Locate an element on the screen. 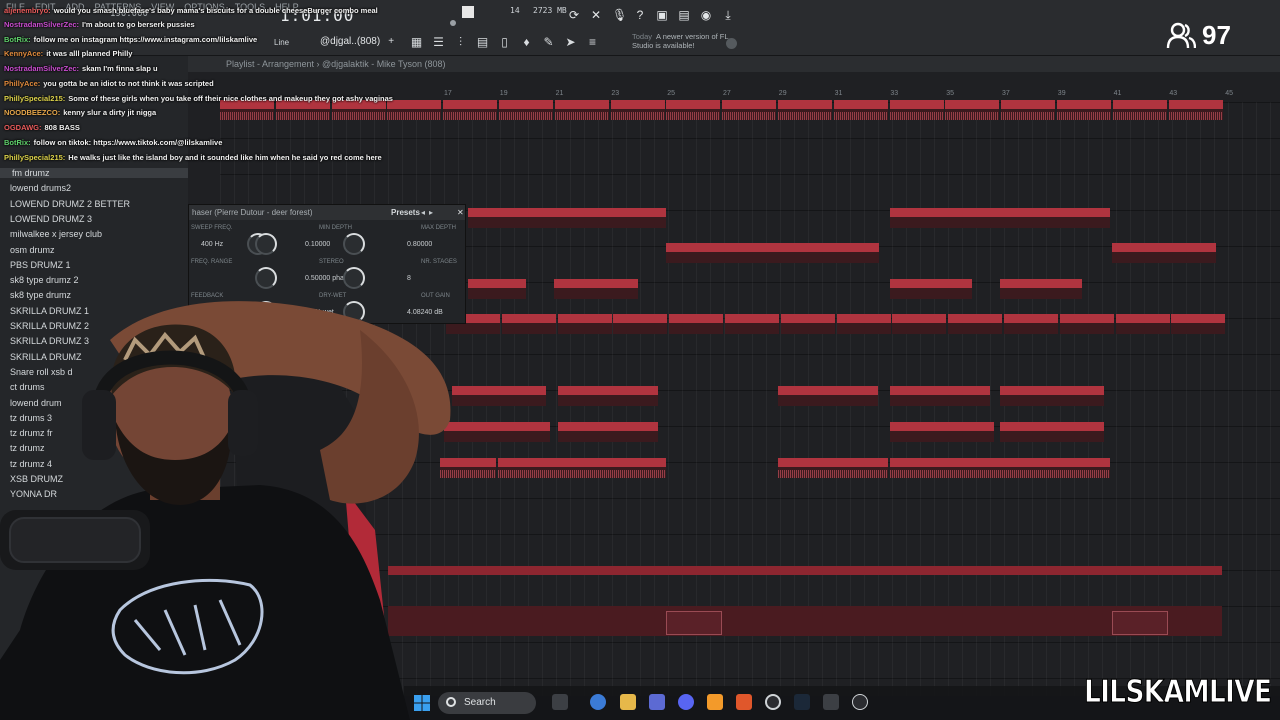  channel-rack-icon: ☰ is located at coordinates (438, 42).